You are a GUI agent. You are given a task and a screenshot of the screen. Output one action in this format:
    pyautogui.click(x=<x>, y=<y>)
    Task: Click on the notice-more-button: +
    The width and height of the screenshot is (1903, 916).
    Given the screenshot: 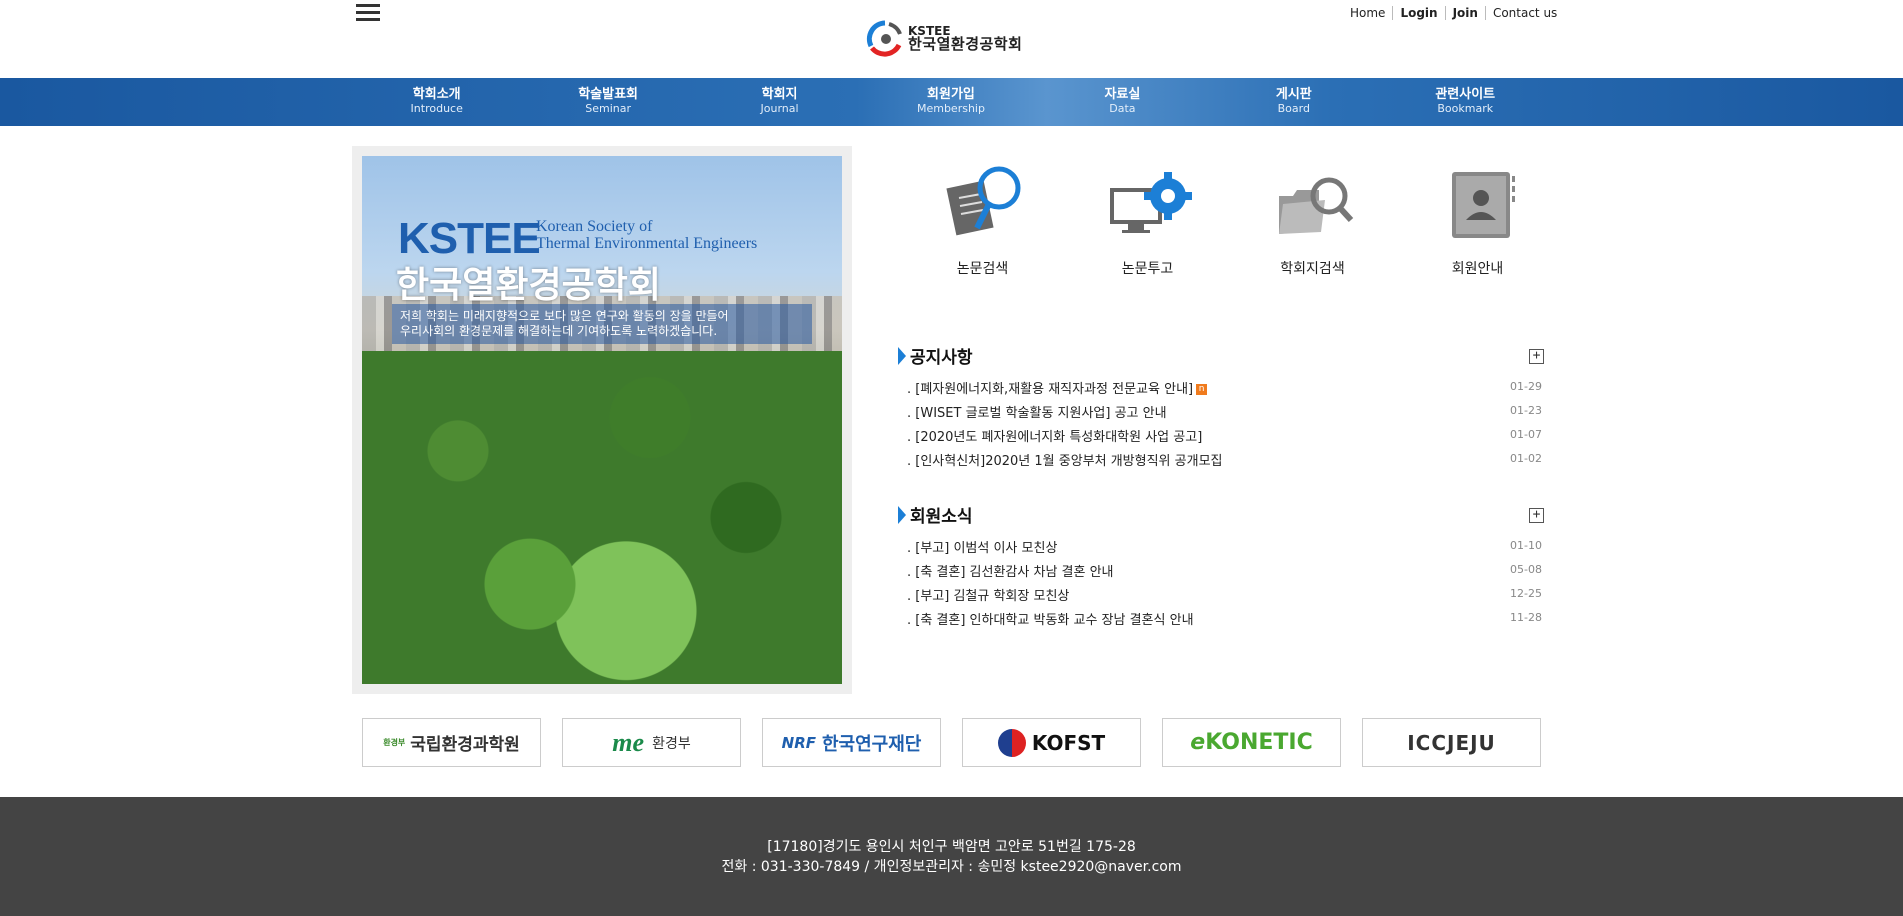 What is the action you would take?
    pyautogui.click(x=1536, y=356)
    